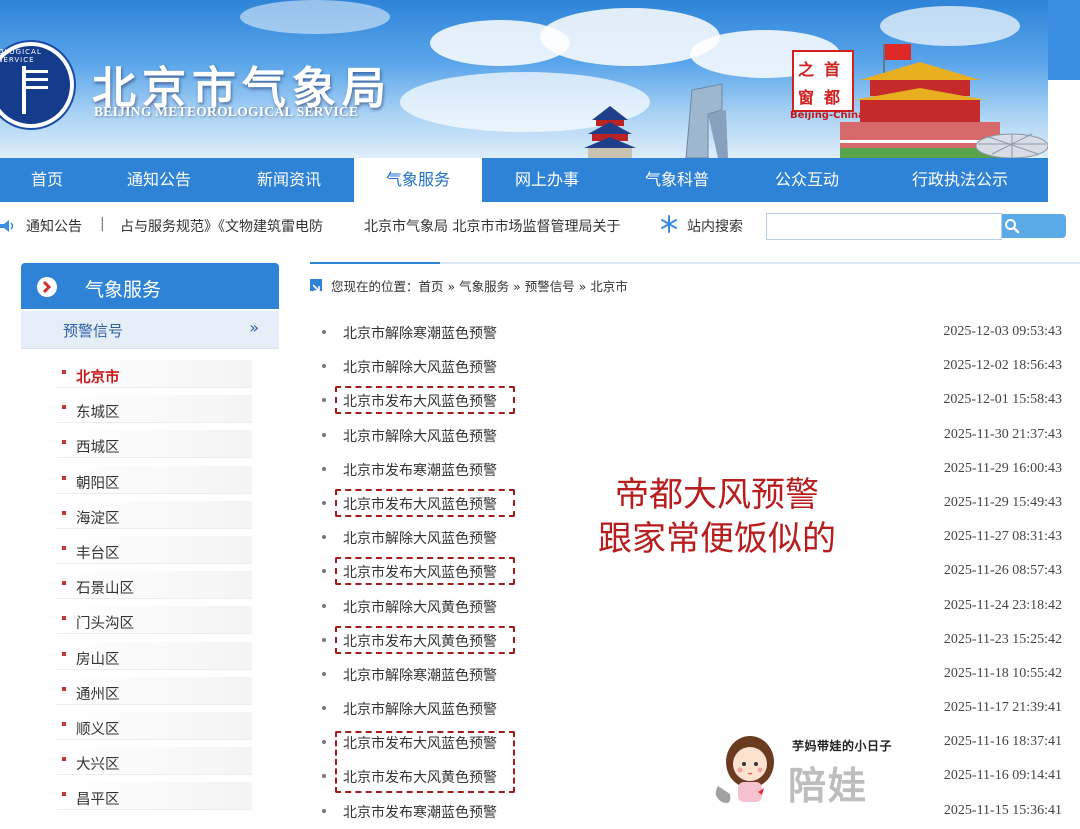 Image resolution: width=1080 pixels, height=829 pixels. Describe the element at coordinates (1002, 502) in the screenshot. I see `warning-timestamp: 2025-11-29 15:49:43` at that location.